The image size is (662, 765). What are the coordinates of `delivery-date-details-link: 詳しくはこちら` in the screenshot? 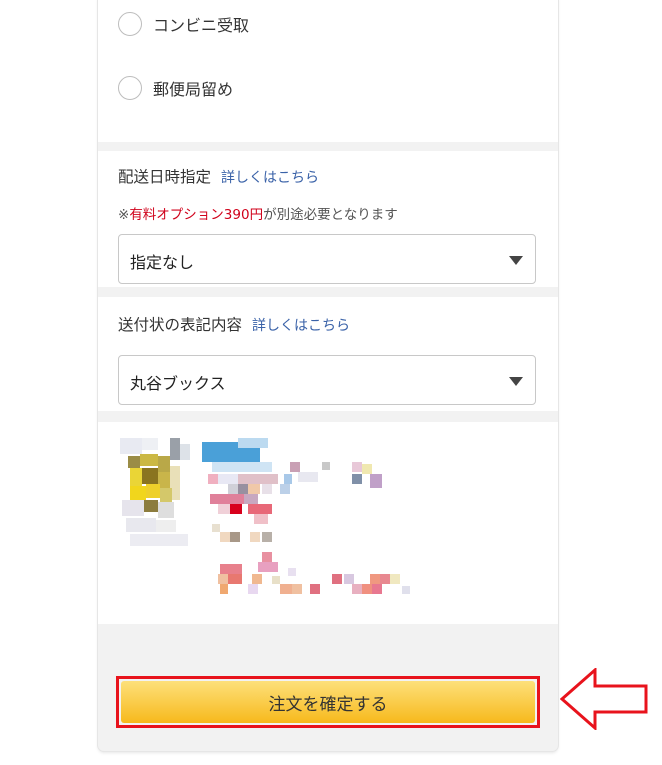 It's located at (270, 177).